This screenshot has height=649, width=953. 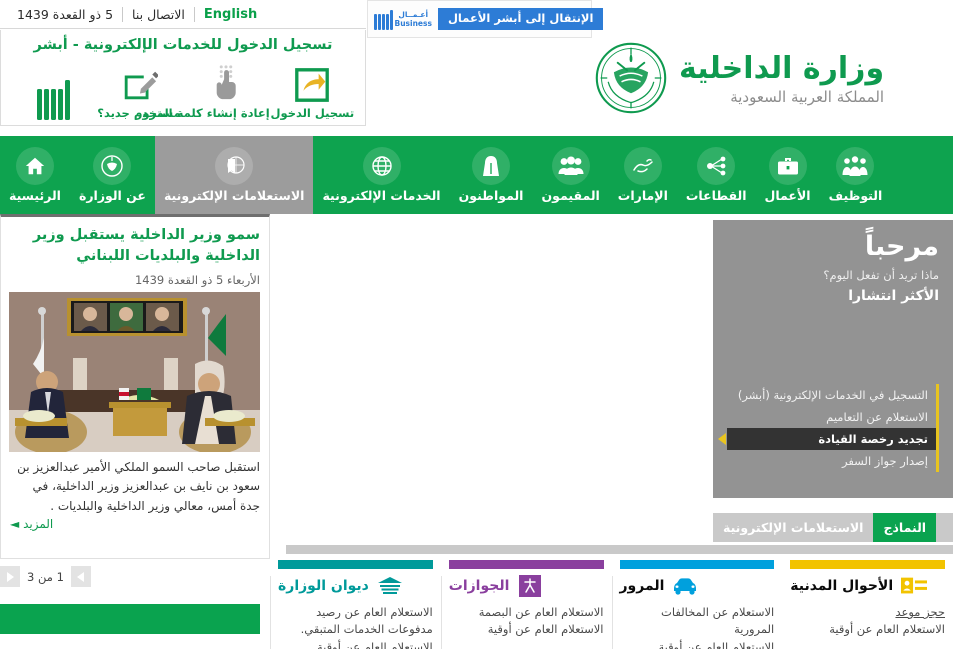 What do you see at coordinates (234, 175) in the screenshot?
I see `nav-item-electronic-inquiries: الاستعلامات الإلكترونية` at bounding box center [234, 175].